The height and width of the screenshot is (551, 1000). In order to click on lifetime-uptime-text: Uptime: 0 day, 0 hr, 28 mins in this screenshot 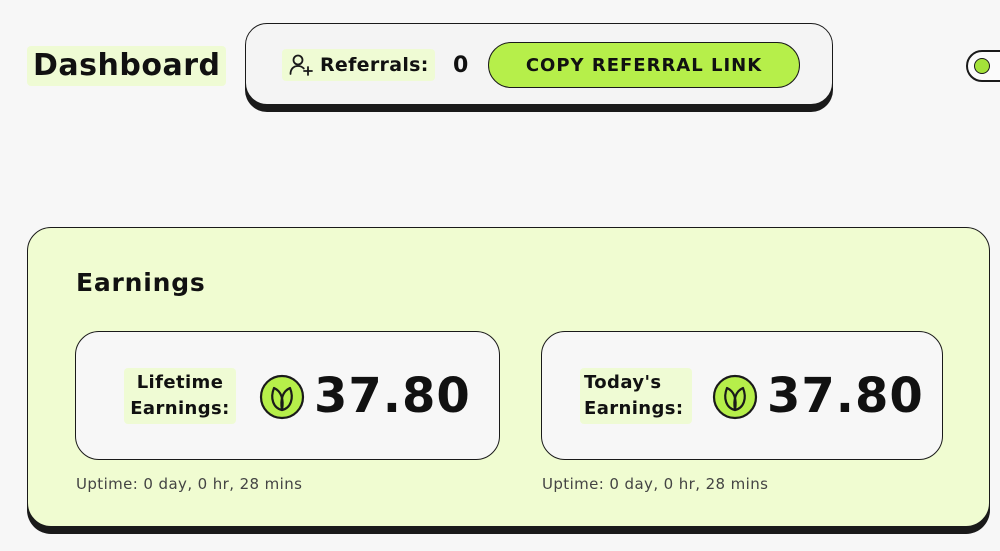, I will do `click(189, 484)`.